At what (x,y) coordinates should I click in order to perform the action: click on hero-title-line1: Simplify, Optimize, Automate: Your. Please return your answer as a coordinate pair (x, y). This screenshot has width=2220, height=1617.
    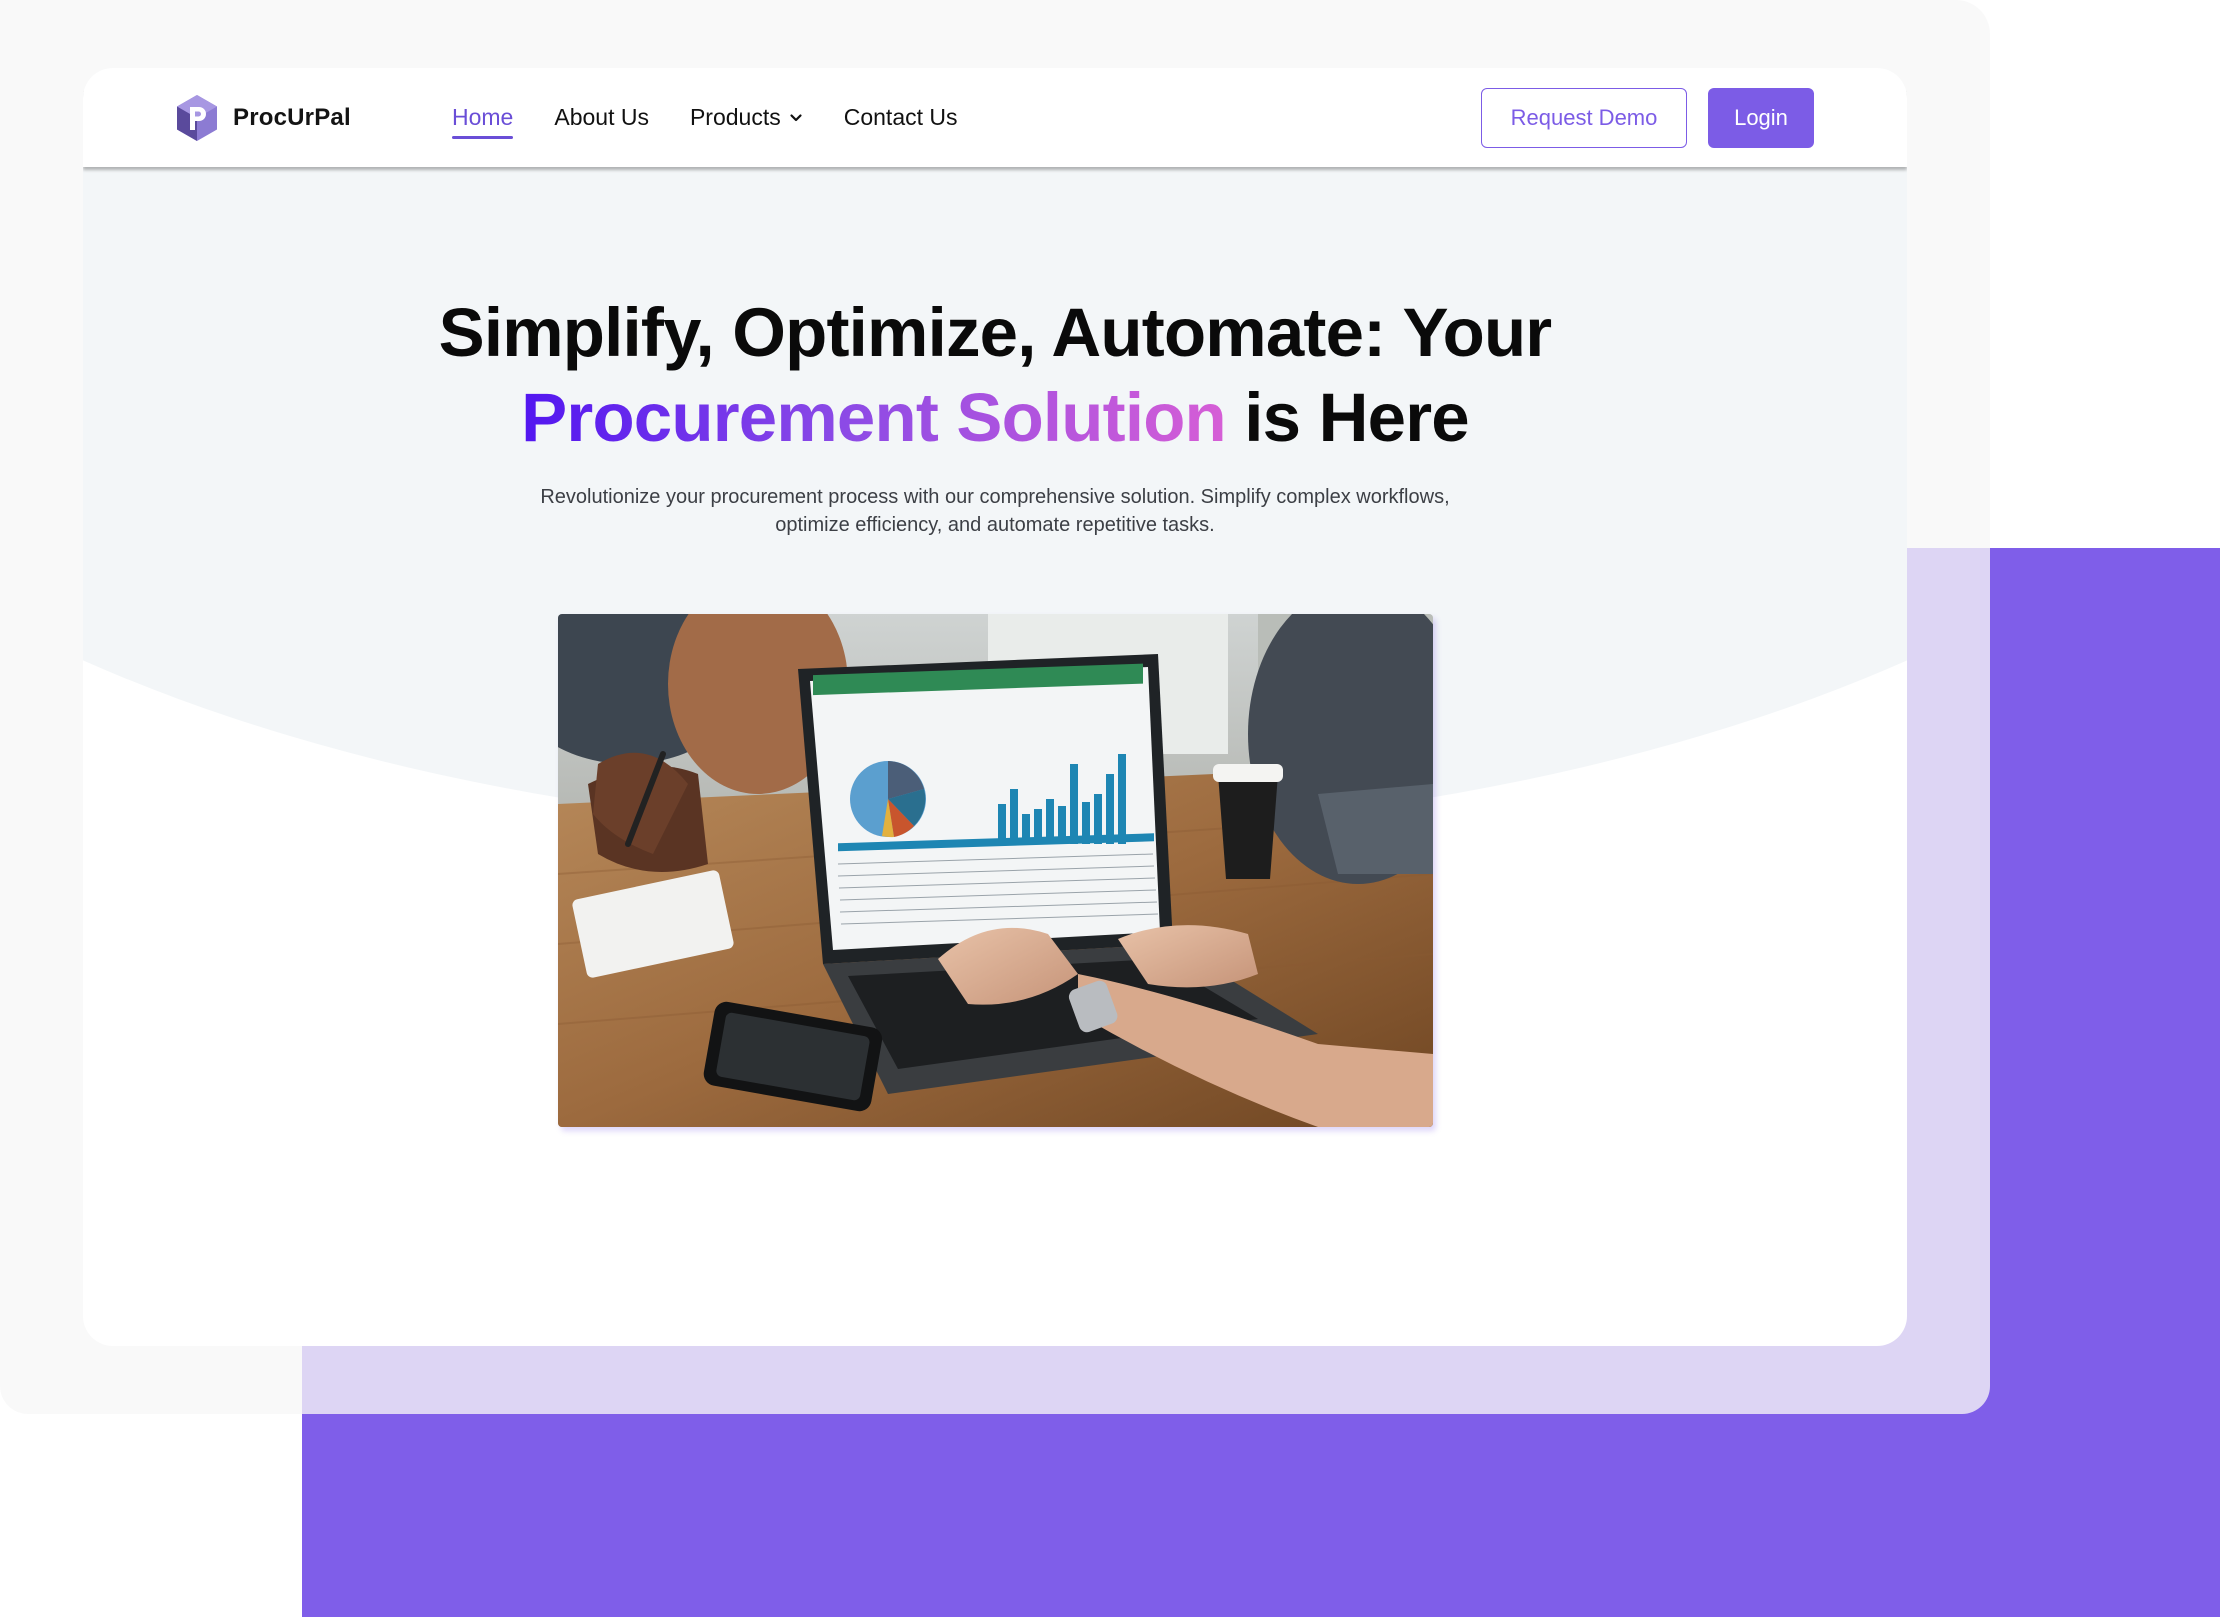
    Looking at the image, I should click on (995, 332).